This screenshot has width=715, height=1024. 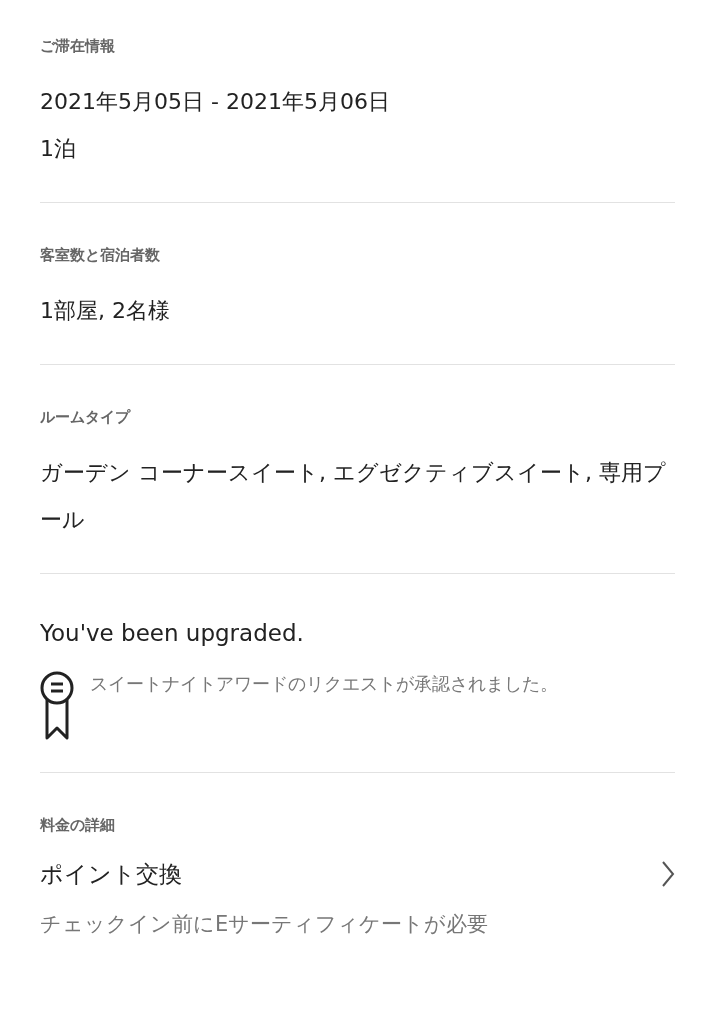 I want to click on section-label: 客室数と宿泊者数, so click(x=100, y=255).